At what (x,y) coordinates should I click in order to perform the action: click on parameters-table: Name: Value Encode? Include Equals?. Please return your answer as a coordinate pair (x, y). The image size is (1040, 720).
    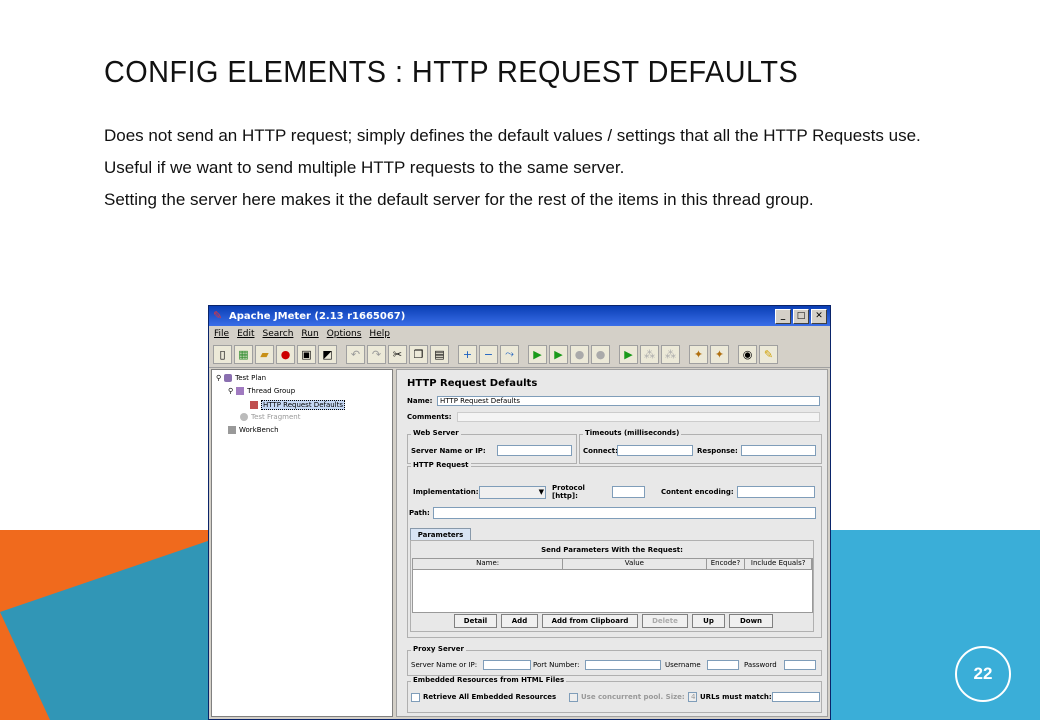
    Looking at the image, I should click on (612, 585).